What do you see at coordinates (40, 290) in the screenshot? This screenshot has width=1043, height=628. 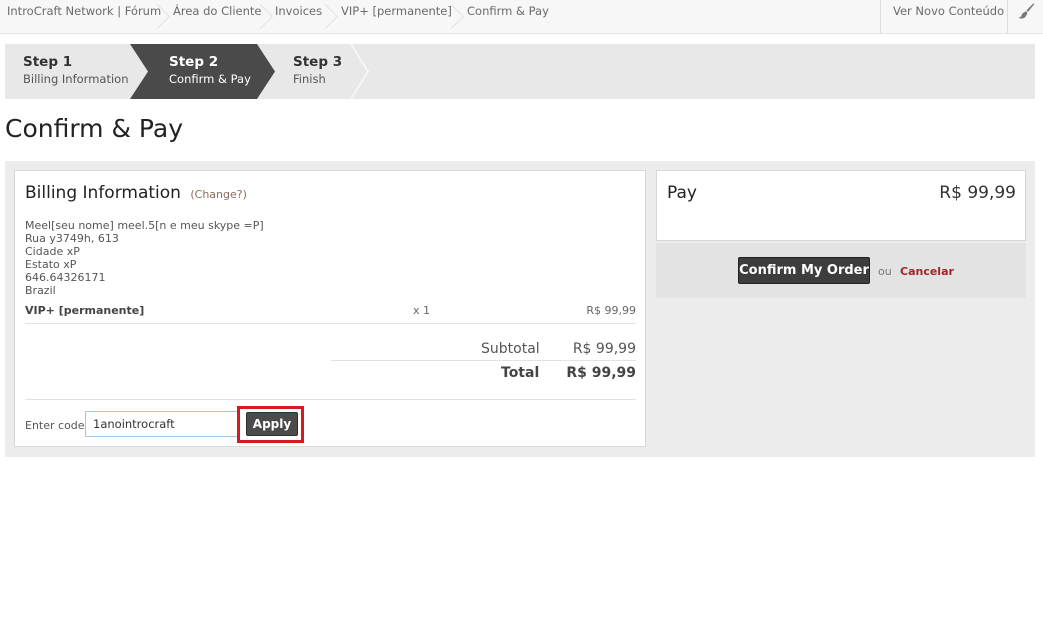 I see `address-line: Brazil` at bounding box center [40, 290].